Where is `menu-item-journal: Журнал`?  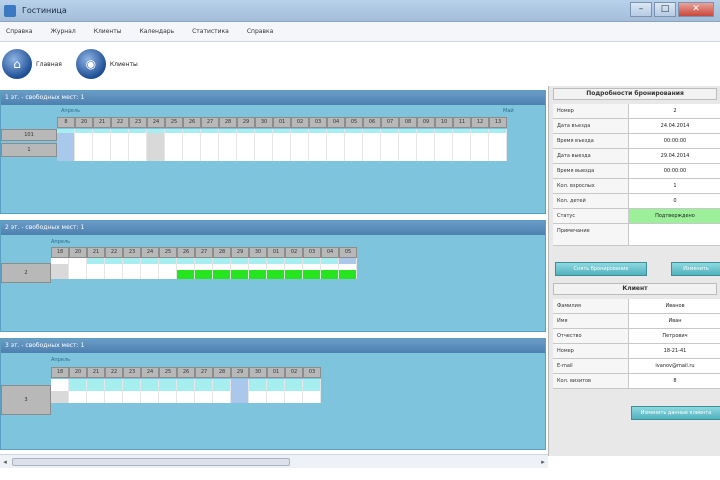
menu-item-journal: Журнал is located at coordinates (62, 31).